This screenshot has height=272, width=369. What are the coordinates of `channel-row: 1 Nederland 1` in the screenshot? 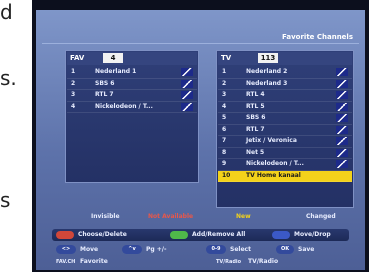 It's located at (132, 73).